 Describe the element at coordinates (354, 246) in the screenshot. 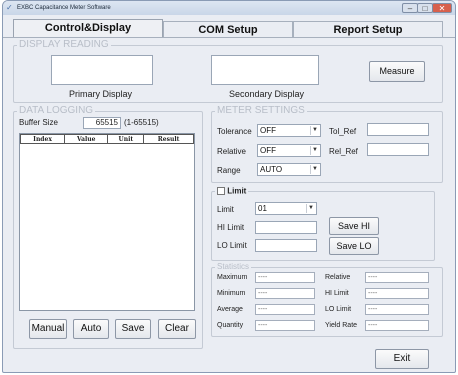

I see `save-lo-button: Save LO` at that location.